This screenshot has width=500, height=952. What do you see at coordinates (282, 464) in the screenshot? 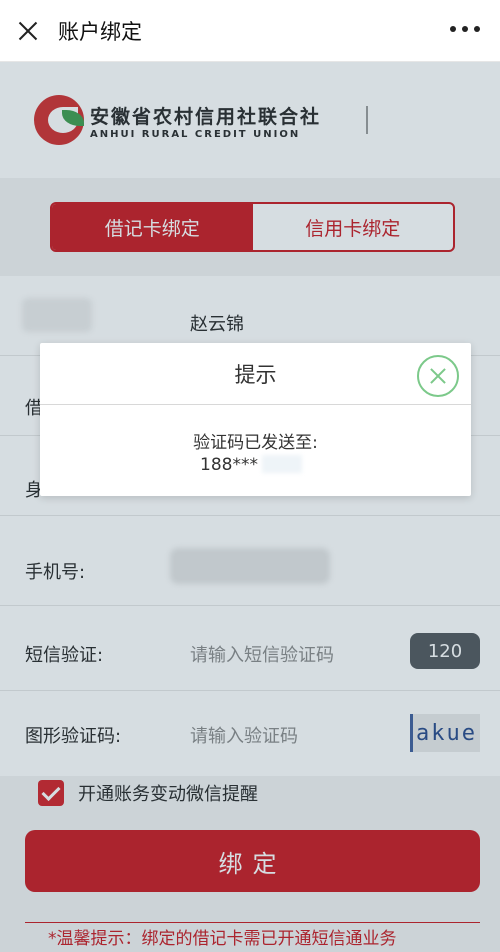
I see `phone-redacted` at bounding box center [282, 464].